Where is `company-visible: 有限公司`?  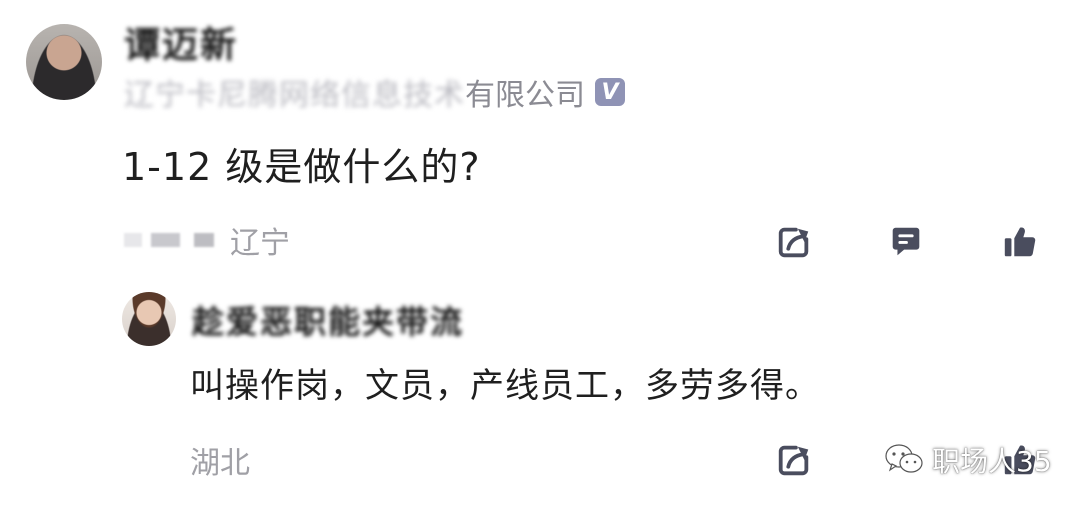
company-visible: 有限公司 is located at coordinates (525, 95).